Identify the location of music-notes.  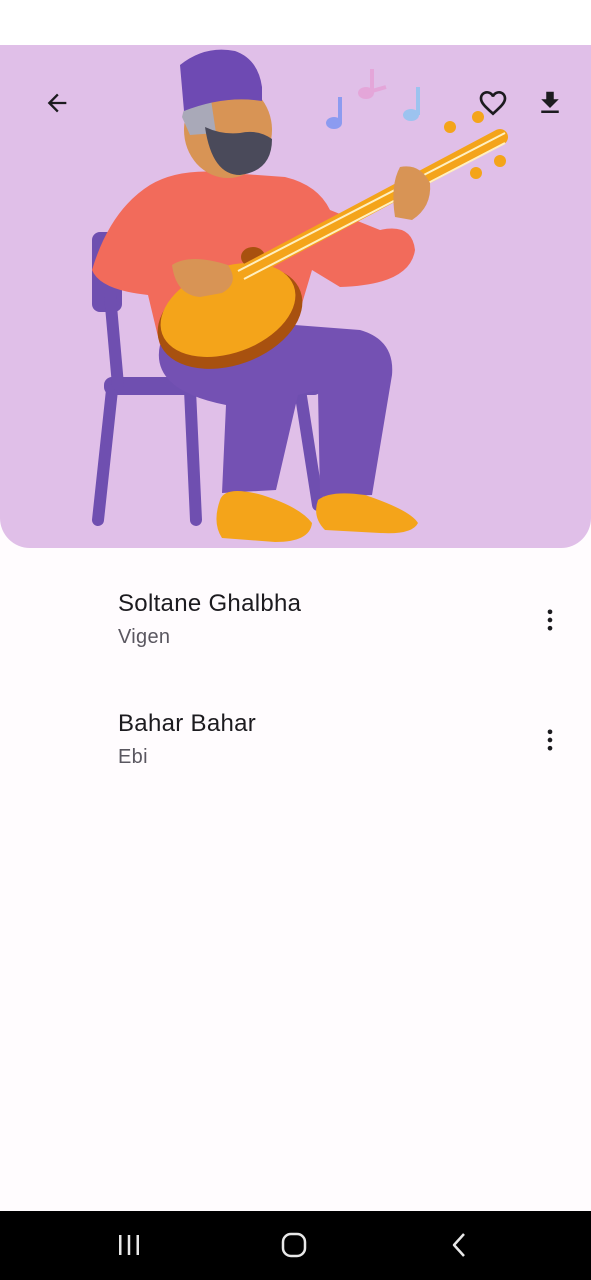
(373, 99).